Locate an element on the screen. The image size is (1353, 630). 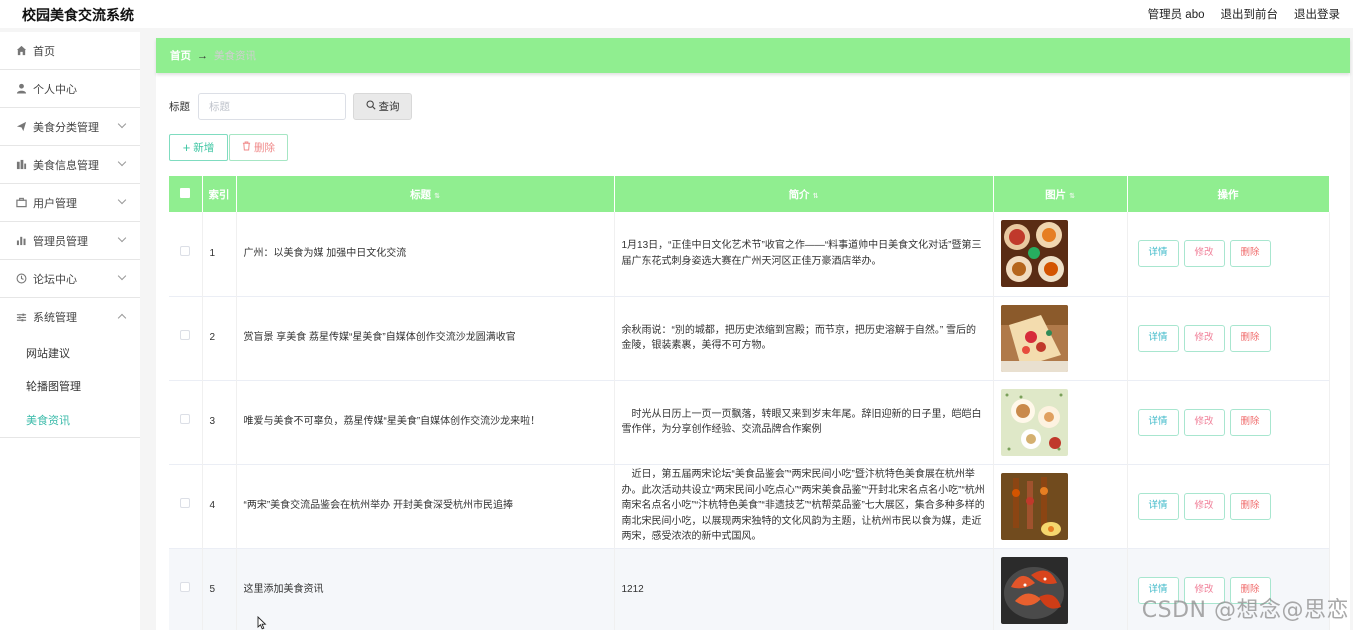
chart-icon is located at coordinates (21, 164).